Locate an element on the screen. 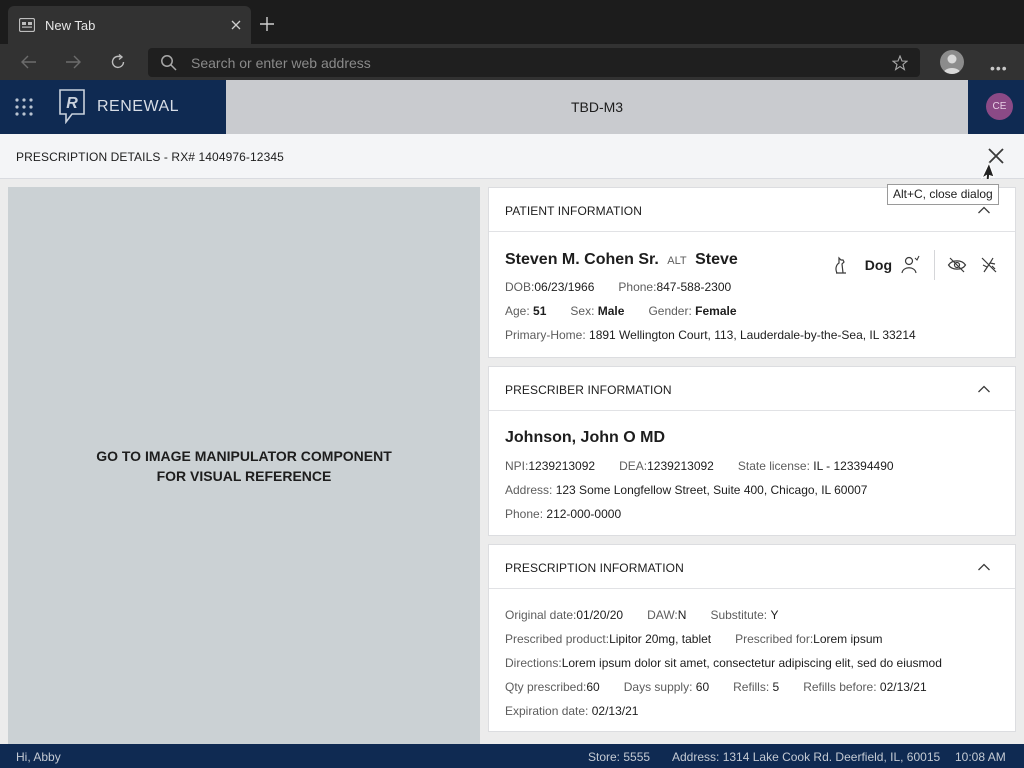 The image size is (1024, 768). user-avatar: CE is located at coordinates (999, 106).